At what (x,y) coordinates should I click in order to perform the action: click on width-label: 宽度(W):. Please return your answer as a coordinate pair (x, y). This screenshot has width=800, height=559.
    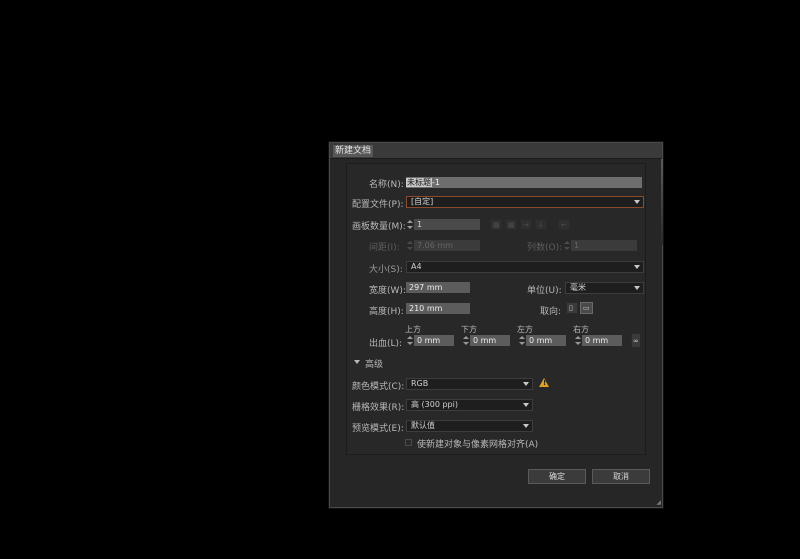
    Looking at the image, I should click on (387, 291).